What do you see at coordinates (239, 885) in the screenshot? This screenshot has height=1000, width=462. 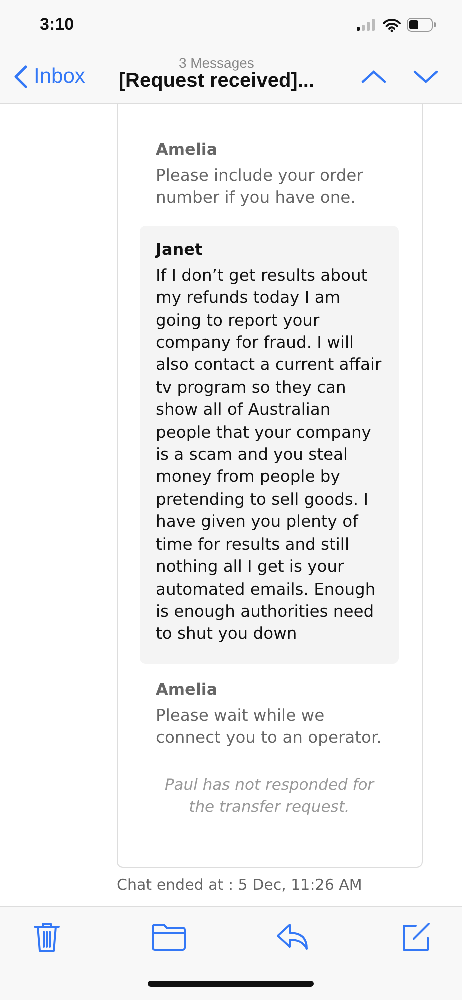 I see `chat-ended-note: Chat ended at : 5 Dec, 11:26 AM` at bounding box center [239, 885].